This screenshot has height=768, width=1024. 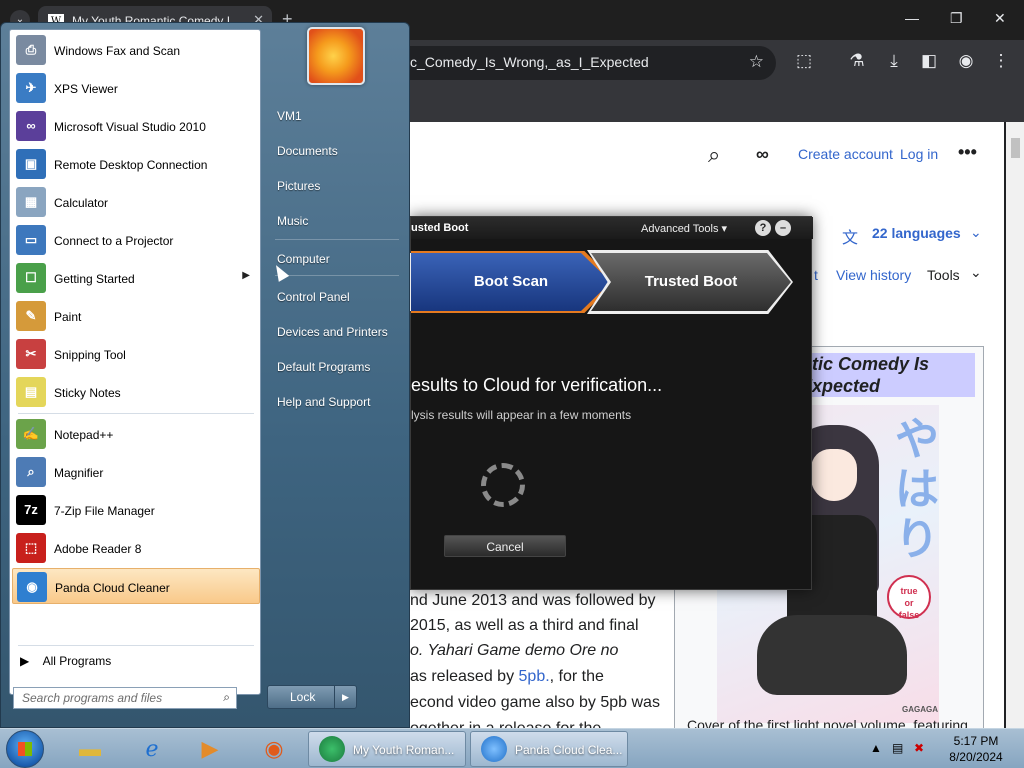 What do you see at coordinates (920, 709) in the screenshot?
I see `cover-publisher: GAGAGA` at bounding box center [920, 709].